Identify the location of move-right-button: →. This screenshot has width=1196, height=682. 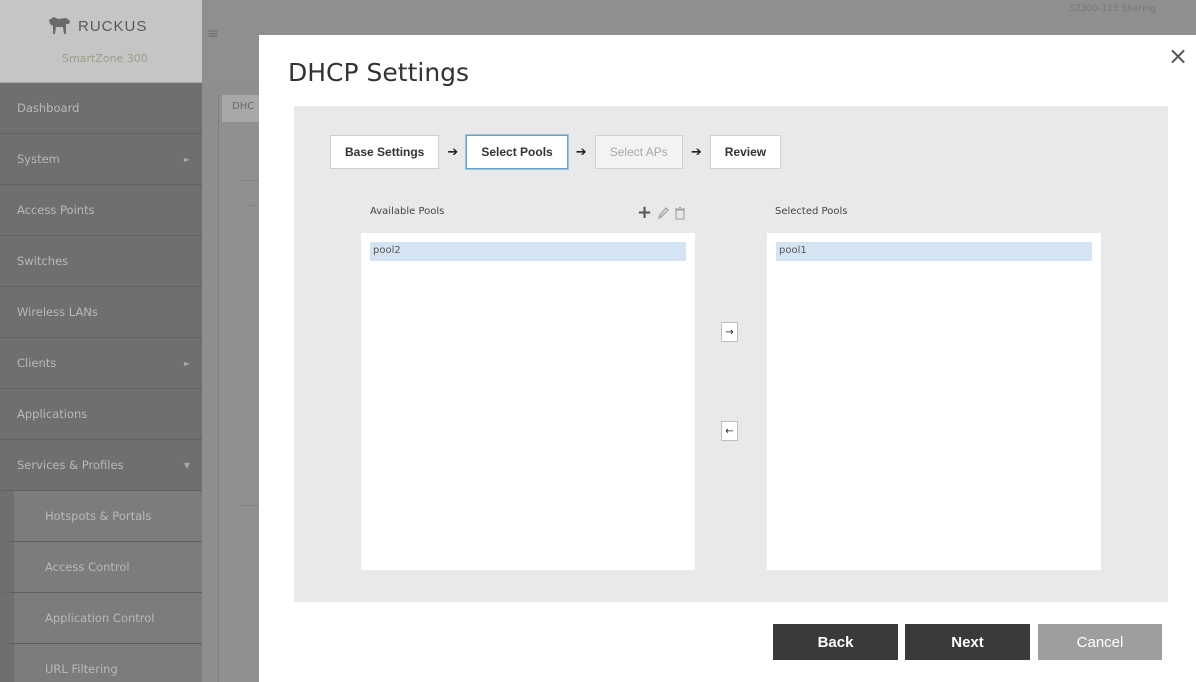
(729, 332).